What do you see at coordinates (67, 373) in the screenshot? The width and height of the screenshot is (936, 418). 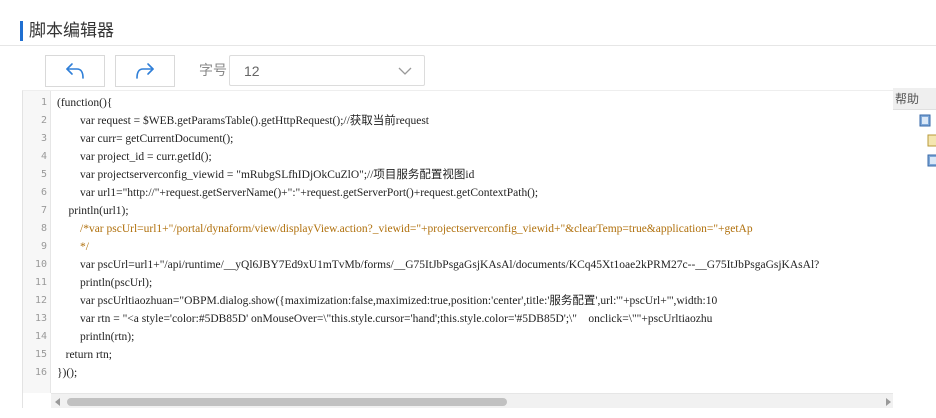 I see `code-line: })();` at bounding box center [67, 373].